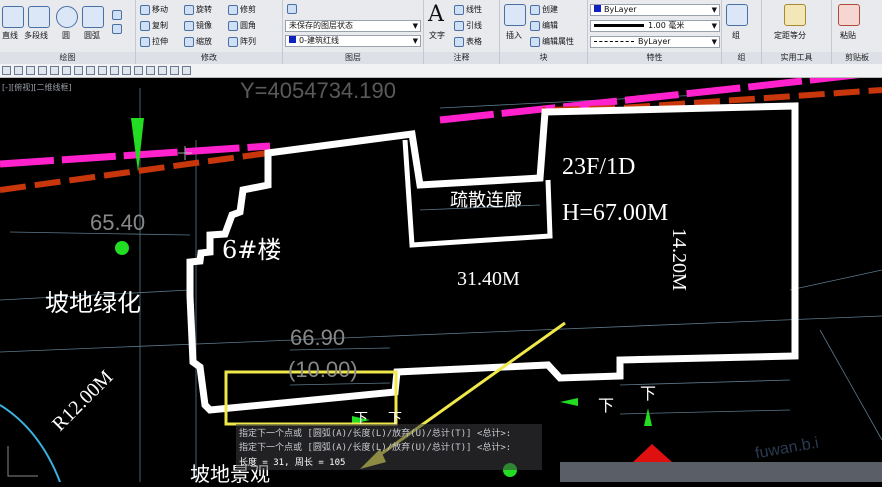 The width and height of the screenshot is (882, 487). I want to click on groups-panel: 组 组, so click(742, 32).